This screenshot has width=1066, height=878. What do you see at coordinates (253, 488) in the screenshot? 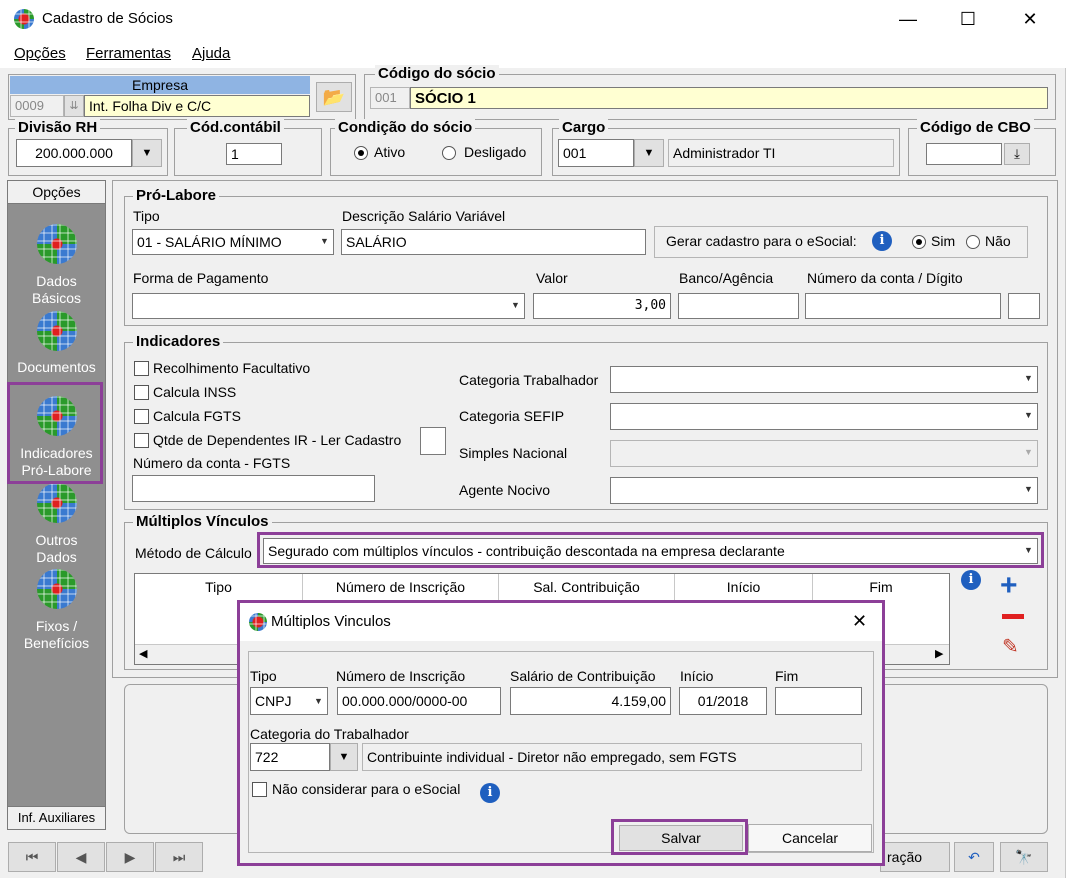
I see `fgts-account-field` at bounding box center [253, 488].